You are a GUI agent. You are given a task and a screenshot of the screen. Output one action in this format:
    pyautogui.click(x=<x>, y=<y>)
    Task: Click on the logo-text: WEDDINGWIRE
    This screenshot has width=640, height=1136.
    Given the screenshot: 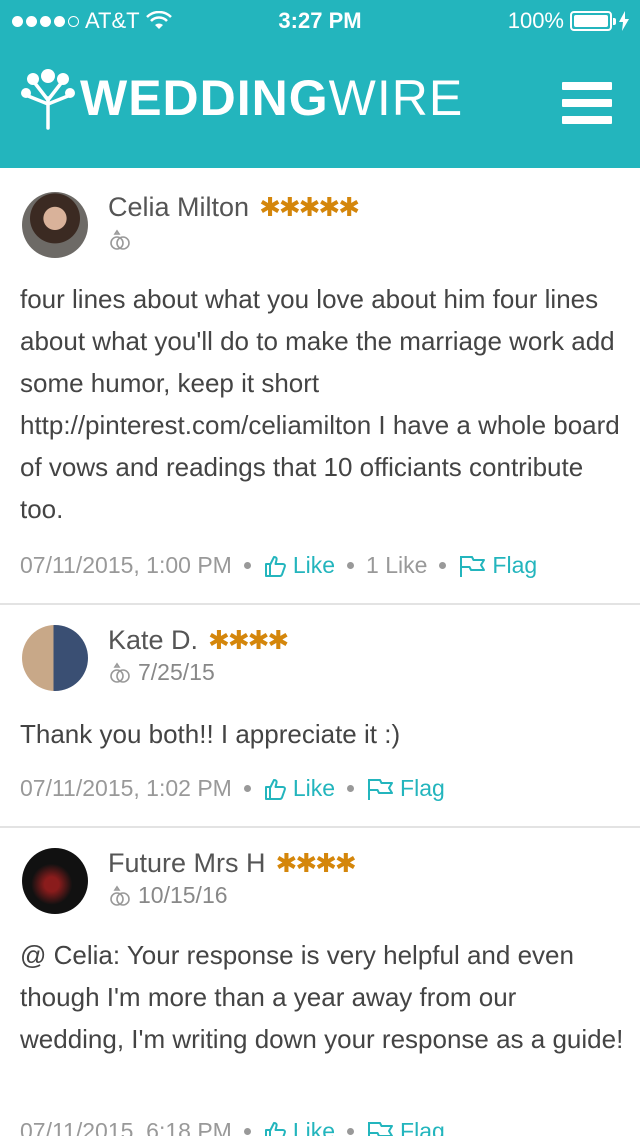 What is the action you would take?
    pyautogui.click(x=271, y=98)
    